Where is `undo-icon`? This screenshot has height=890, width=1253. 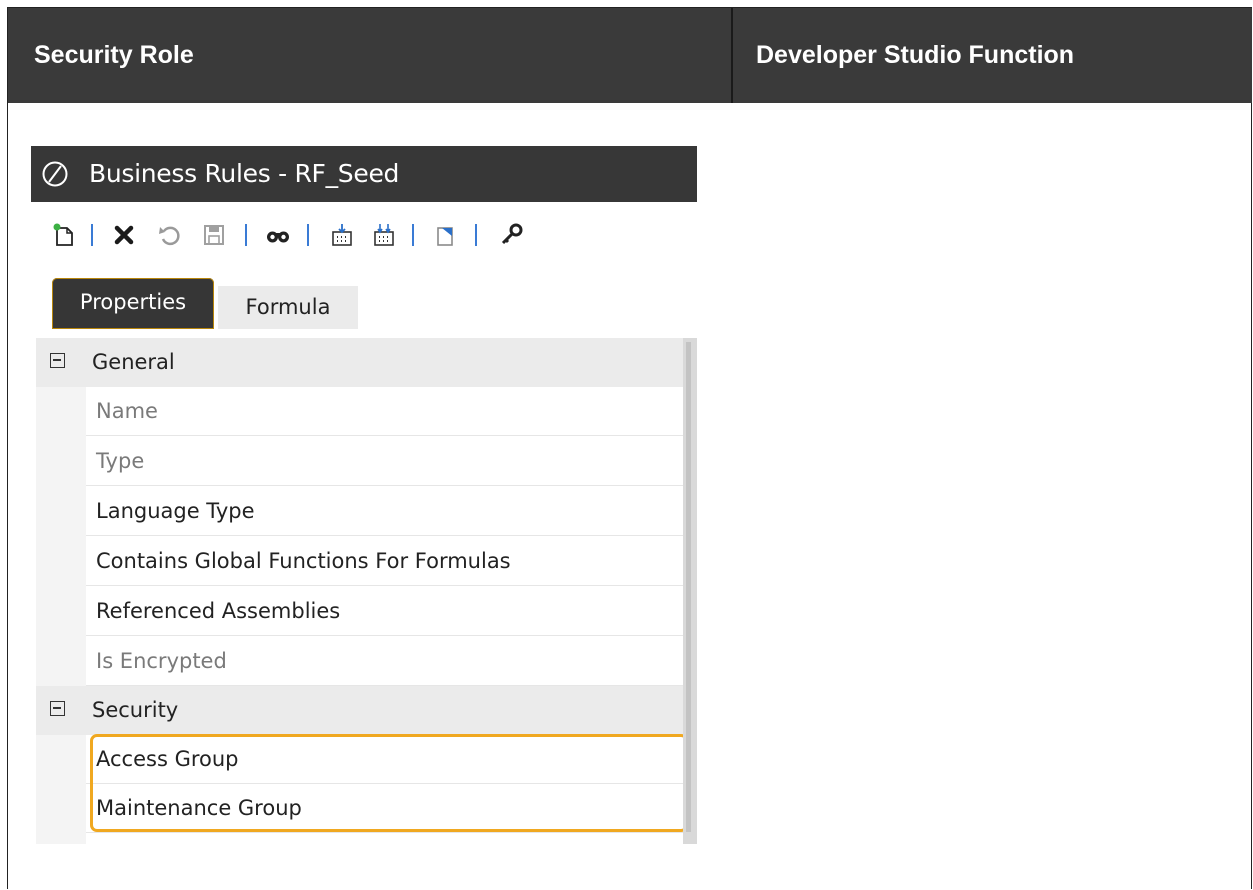
undo-icon is located at coordinates (170, 235).